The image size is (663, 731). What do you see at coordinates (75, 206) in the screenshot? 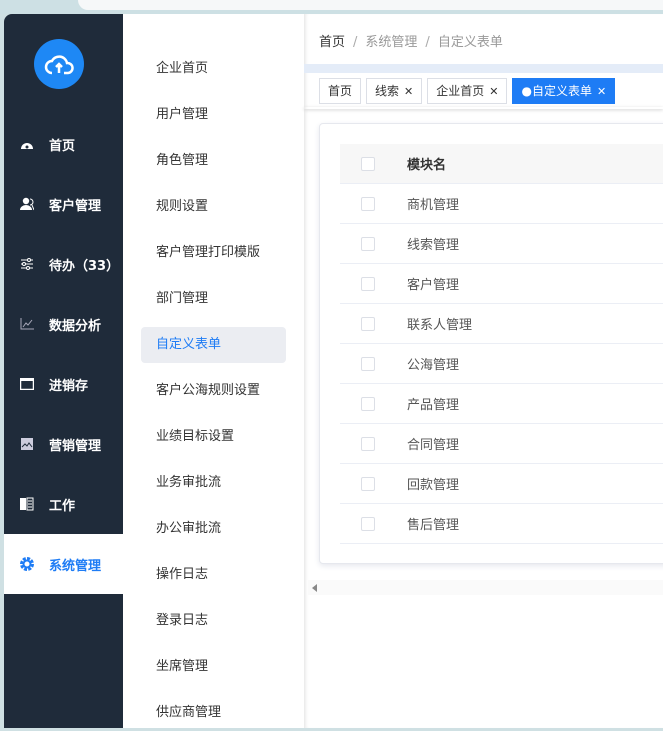
I see `sidebar-item-label: 客户管理` at bounding box center [75, 206].